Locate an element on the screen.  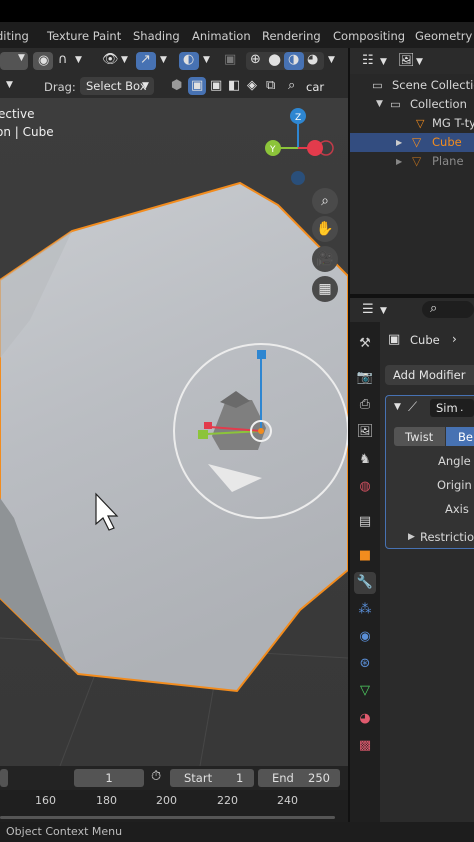
start-frame-field: Start 1 is located at coordinates (212, 778).